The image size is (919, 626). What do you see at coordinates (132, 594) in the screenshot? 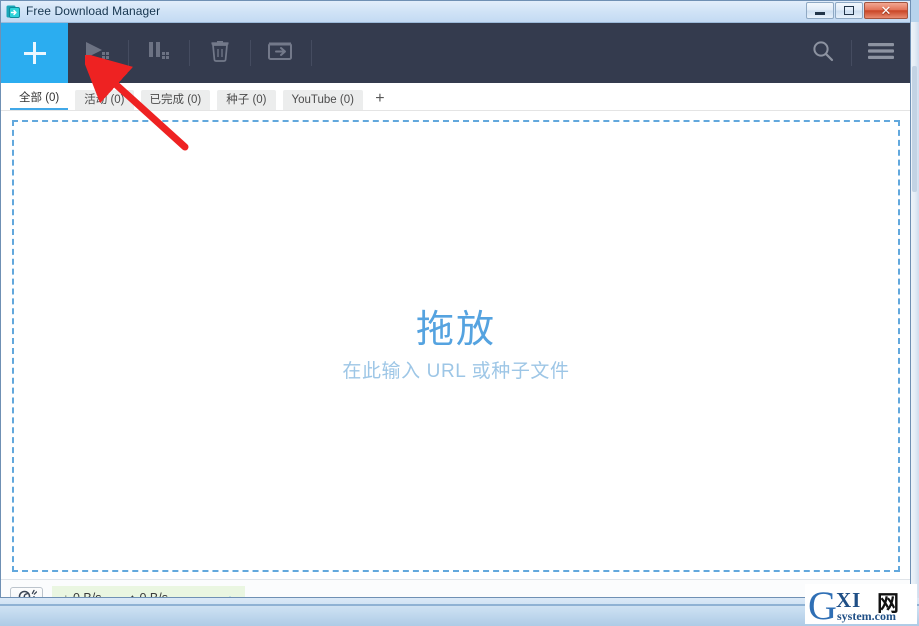
I see `upload-arrow-icon: ↑` at bounding box center [132, 594].